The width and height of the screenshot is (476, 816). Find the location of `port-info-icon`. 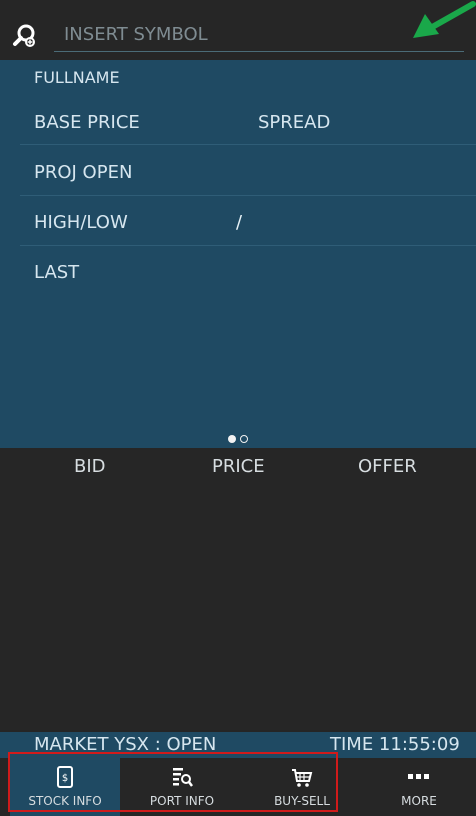

port-info-icon is located at coordinates (183, 777).